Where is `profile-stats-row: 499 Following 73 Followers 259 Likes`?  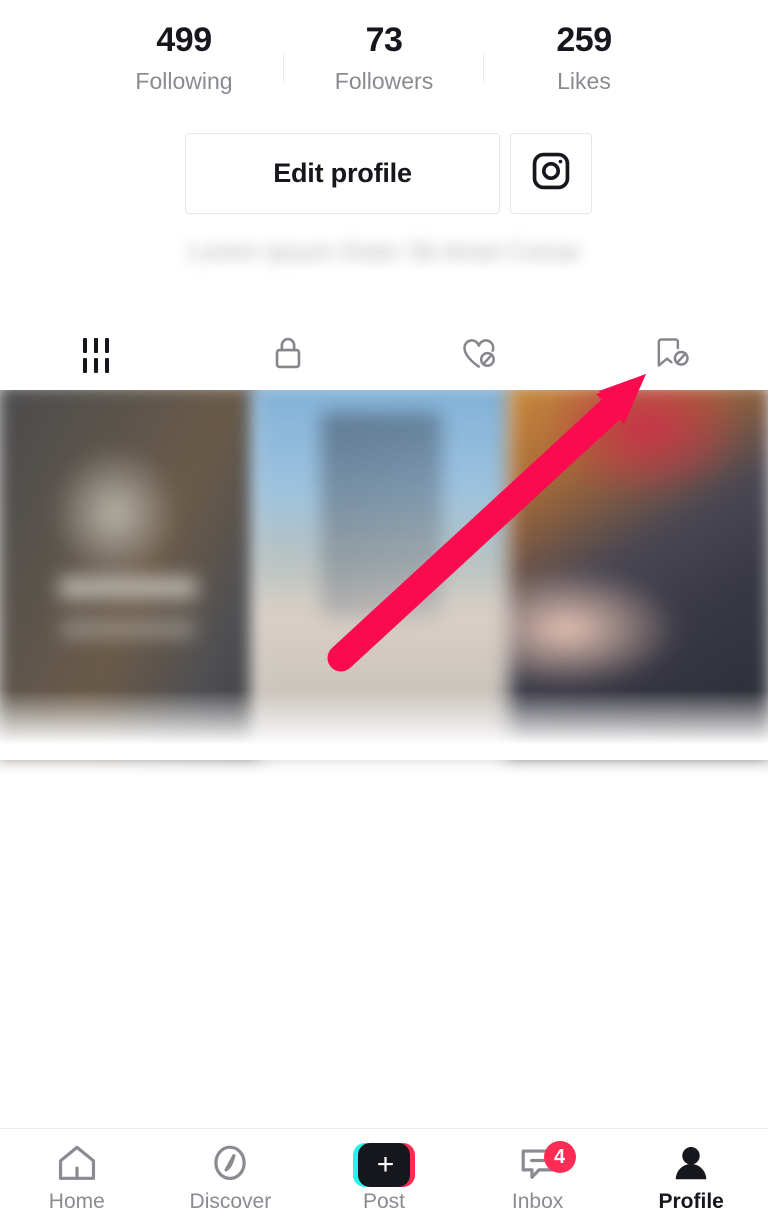
profile-stats-row: 499 Following 73 Followers 259 Likes is located at coordinates (384, 65).